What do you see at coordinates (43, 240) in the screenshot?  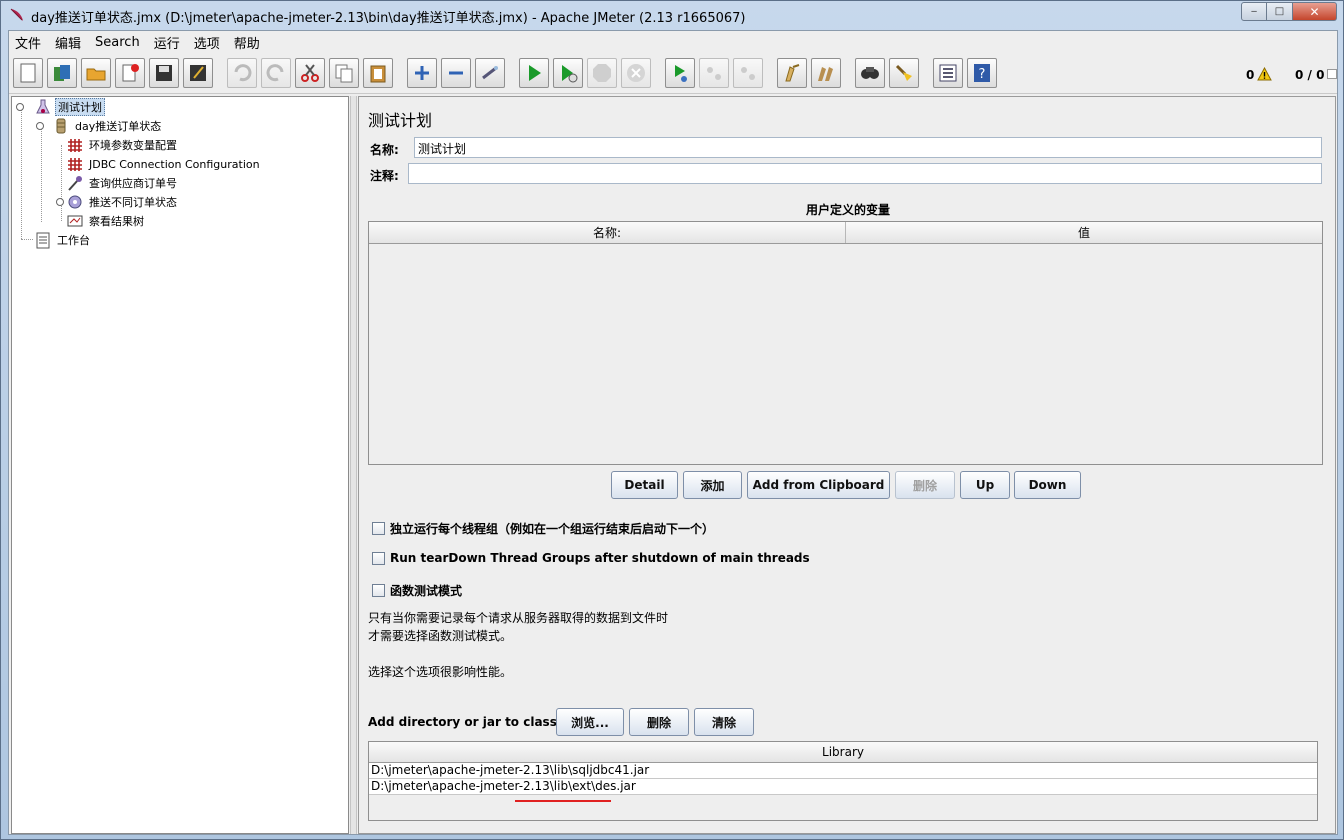 I see `workbench-clipboard-icon` at bounding box center [43, 240].